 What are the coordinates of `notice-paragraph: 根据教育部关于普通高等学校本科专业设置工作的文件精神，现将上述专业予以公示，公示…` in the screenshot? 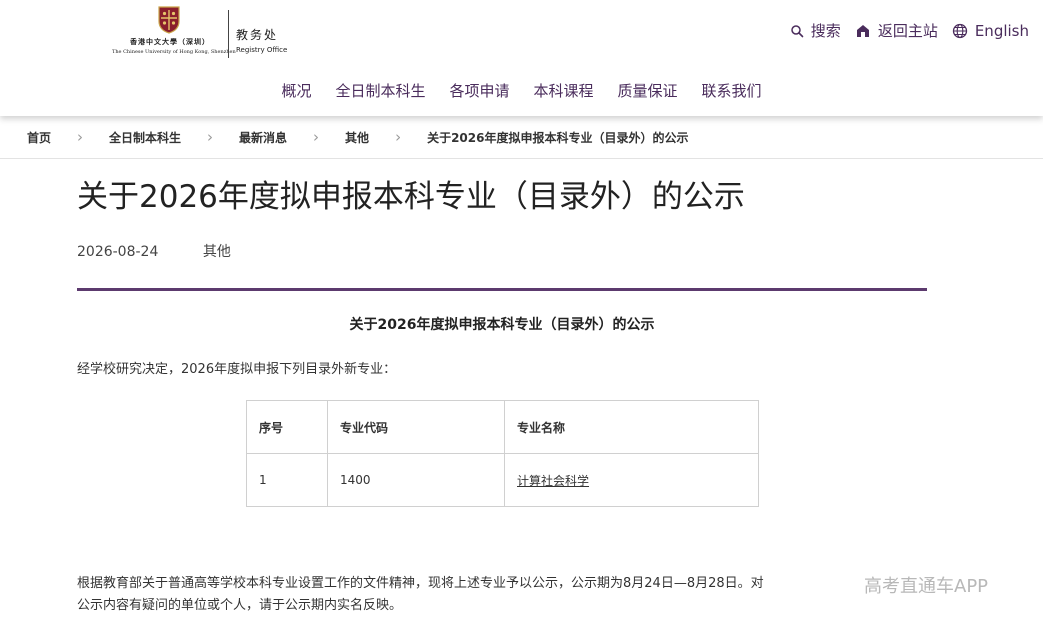 It's located at (420, 595).